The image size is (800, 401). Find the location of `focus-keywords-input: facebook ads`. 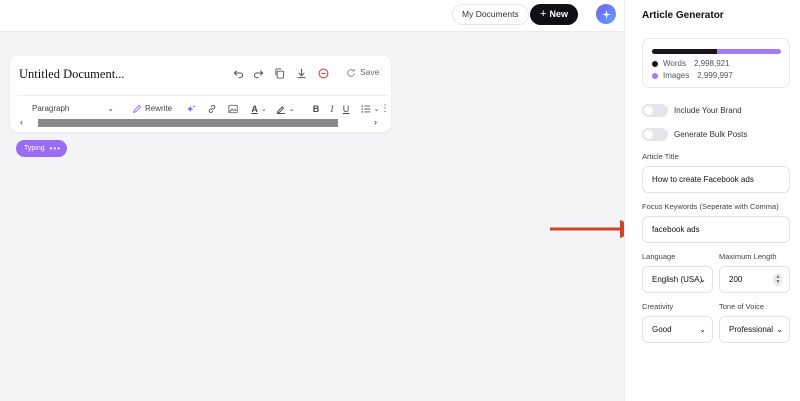

focus-keywords-input: facebook ads is located at coordinates (716, 229).